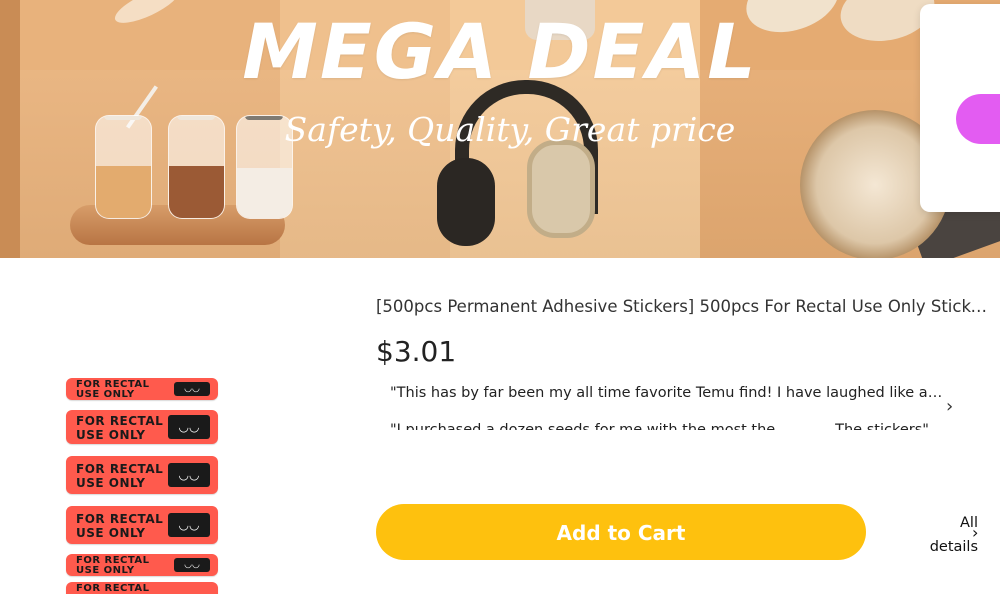 The width and height of the screenshot is (1000, 599). I want to click on all-details-label: details, so click(953, 547).